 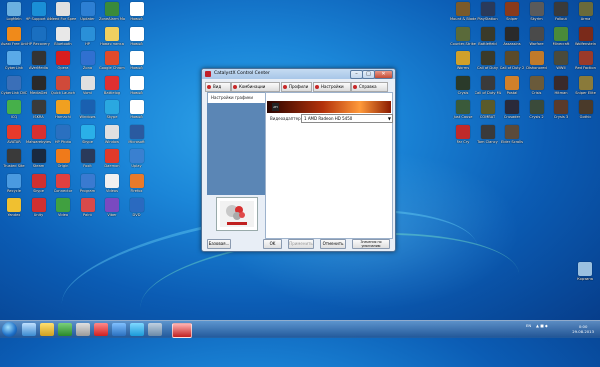 What do you see at coordinates (236, 149) in the screenshot?
I see `navigation-tree` at bounding box center [236, 149].